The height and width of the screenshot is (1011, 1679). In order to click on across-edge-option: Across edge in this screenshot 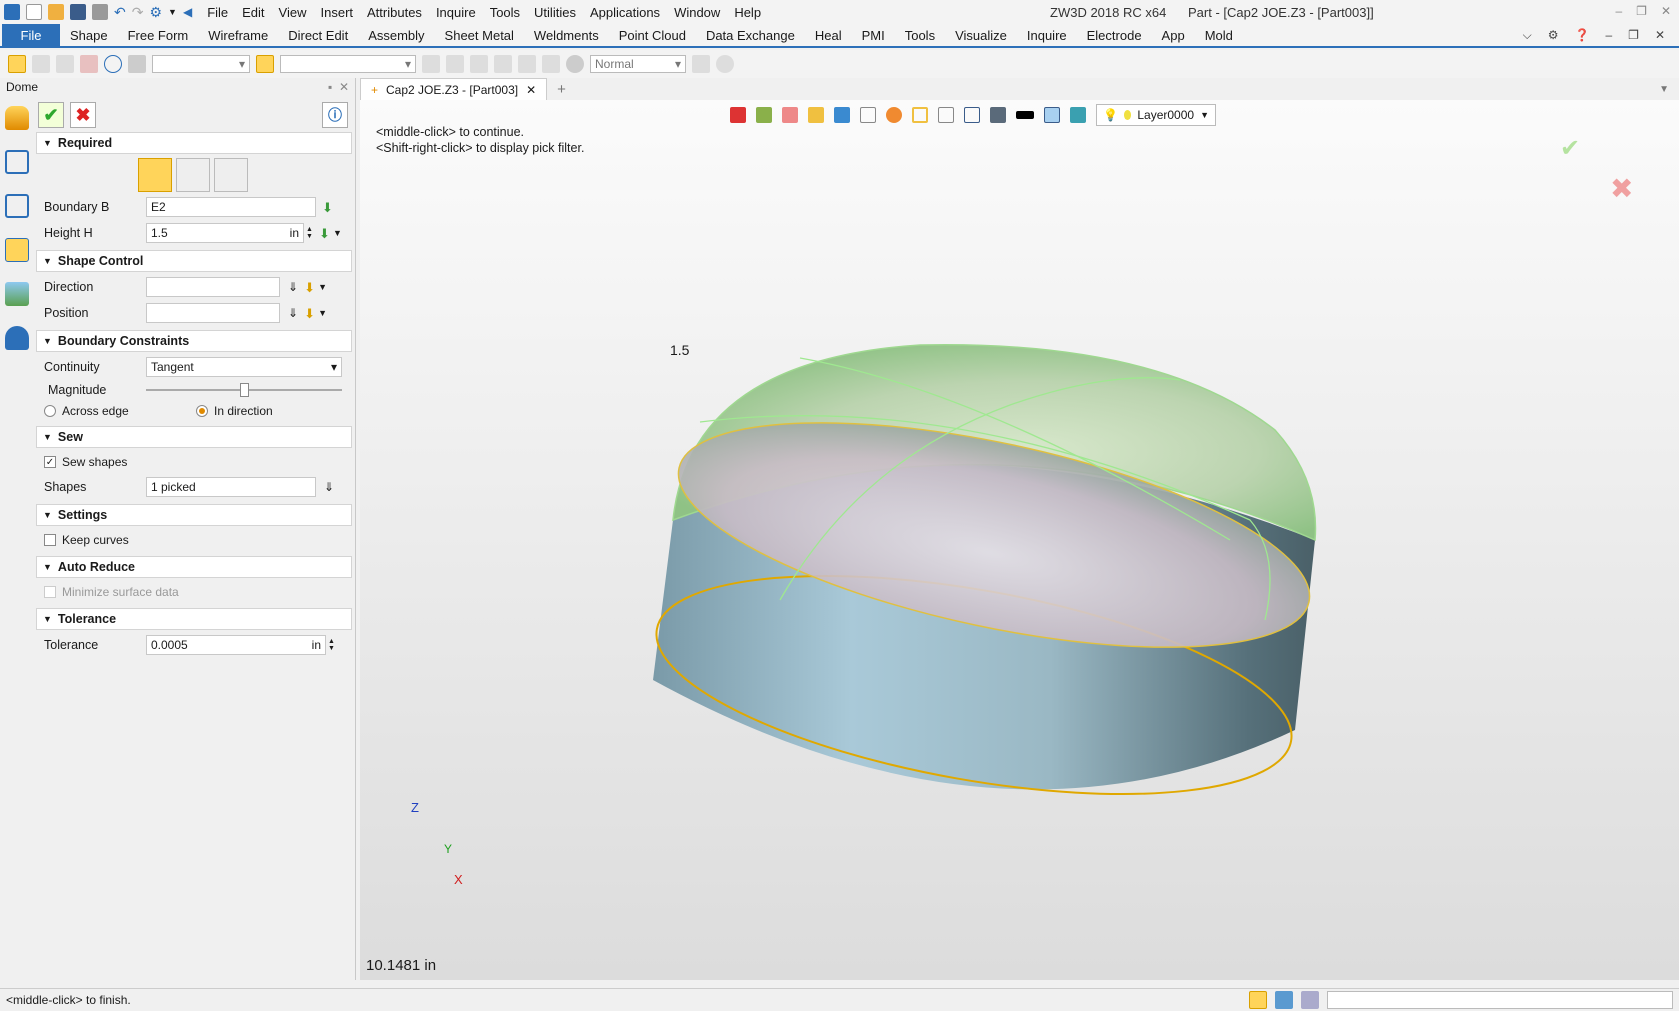, I will do `click(120, 411)`.